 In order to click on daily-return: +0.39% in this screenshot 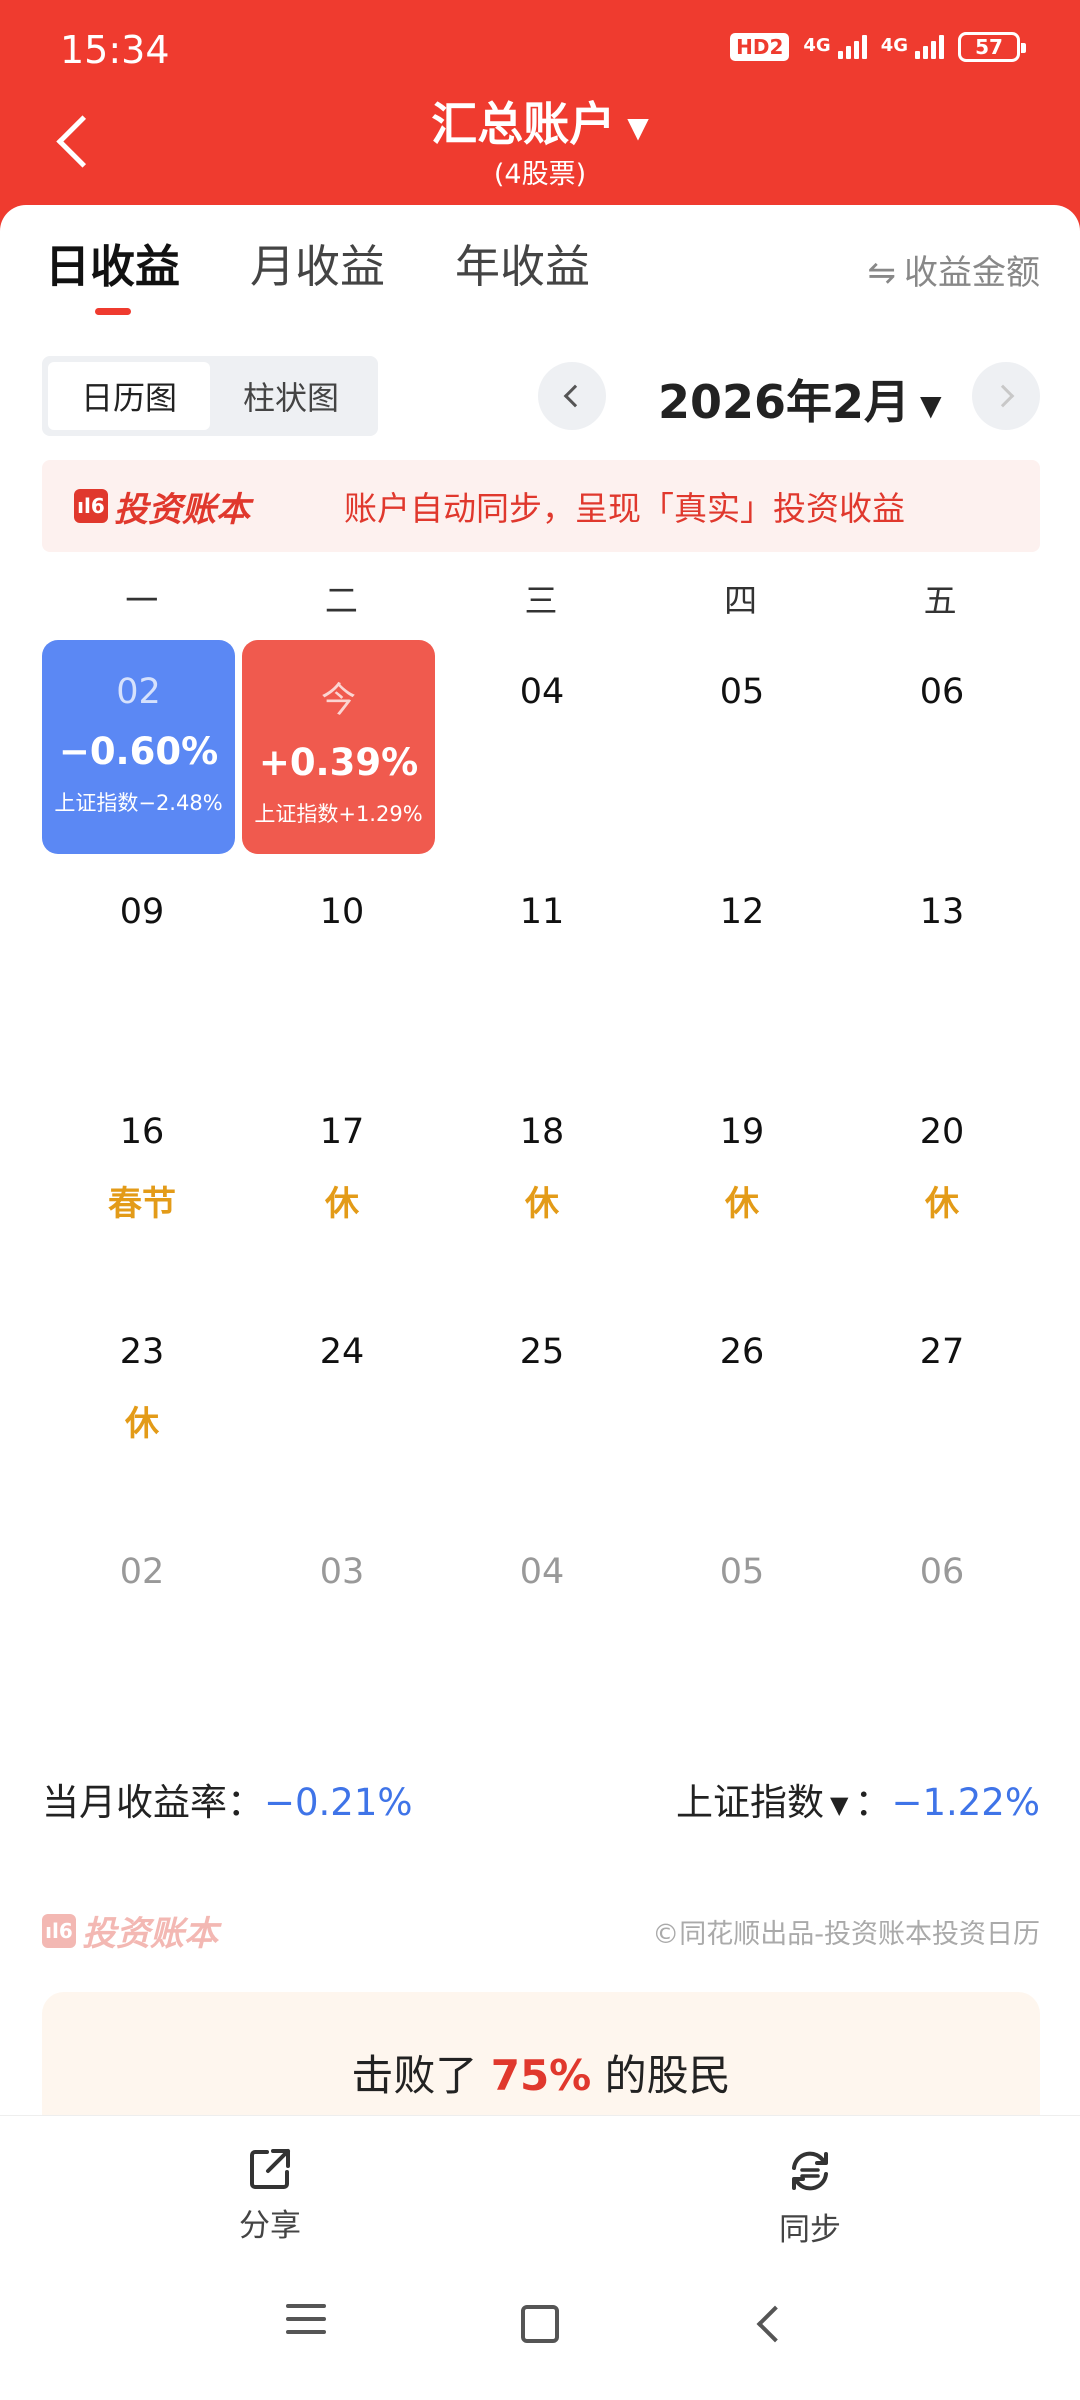, I will do `click(338, 762)`.